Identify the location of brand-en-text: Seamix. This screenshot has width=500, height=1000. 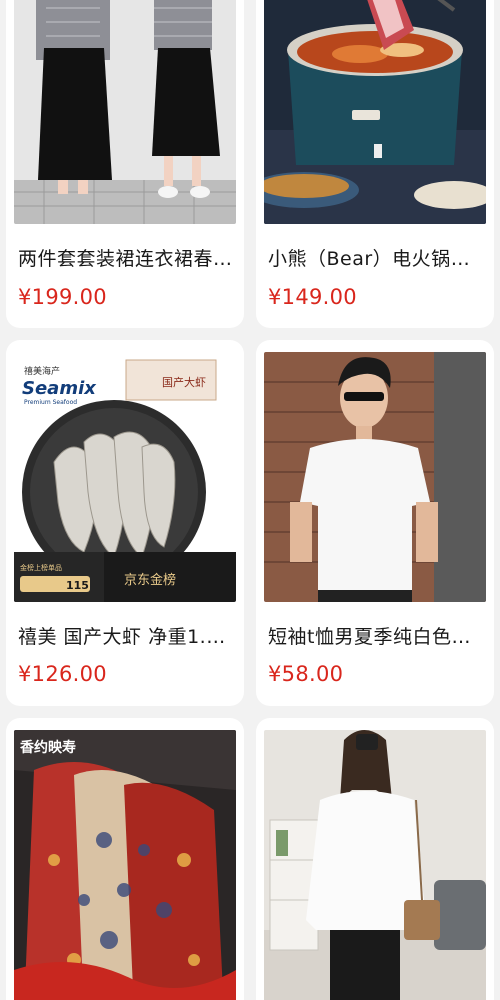
(59, 388).